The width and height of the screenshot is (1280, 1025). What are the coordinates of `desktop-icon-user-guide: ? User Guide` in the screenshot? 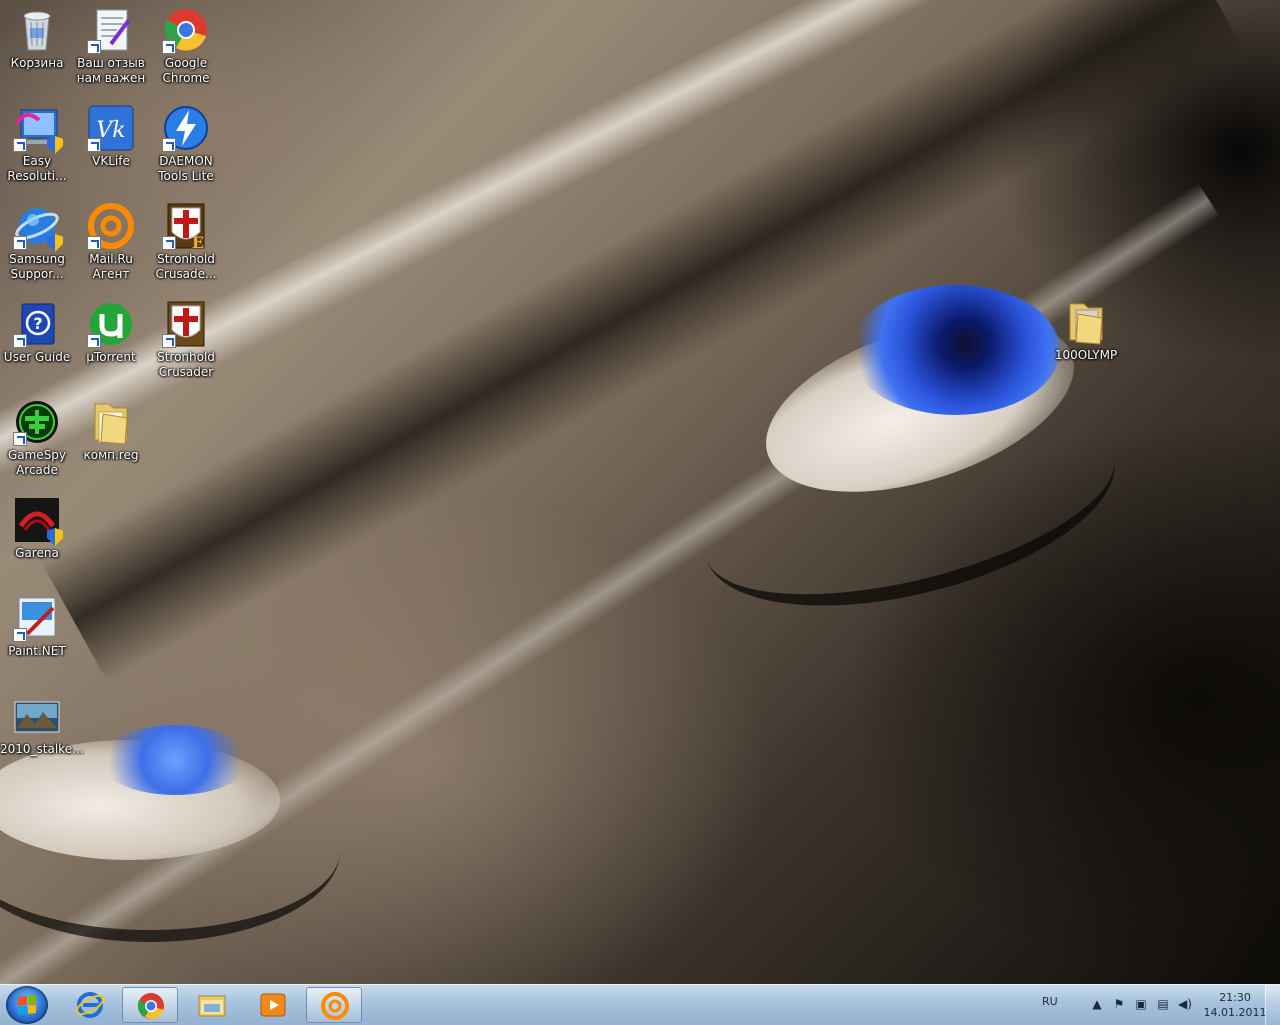 It's located at (37, 332).